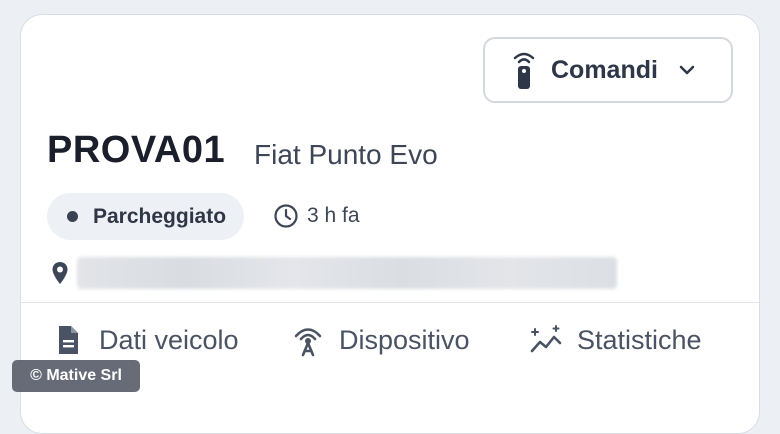 Image resolution: width=780 pixels, height=434 pixels. Describe the element at coordinates (604, 69) in the screenshot. I see `commands-label: Comandi` at that location.